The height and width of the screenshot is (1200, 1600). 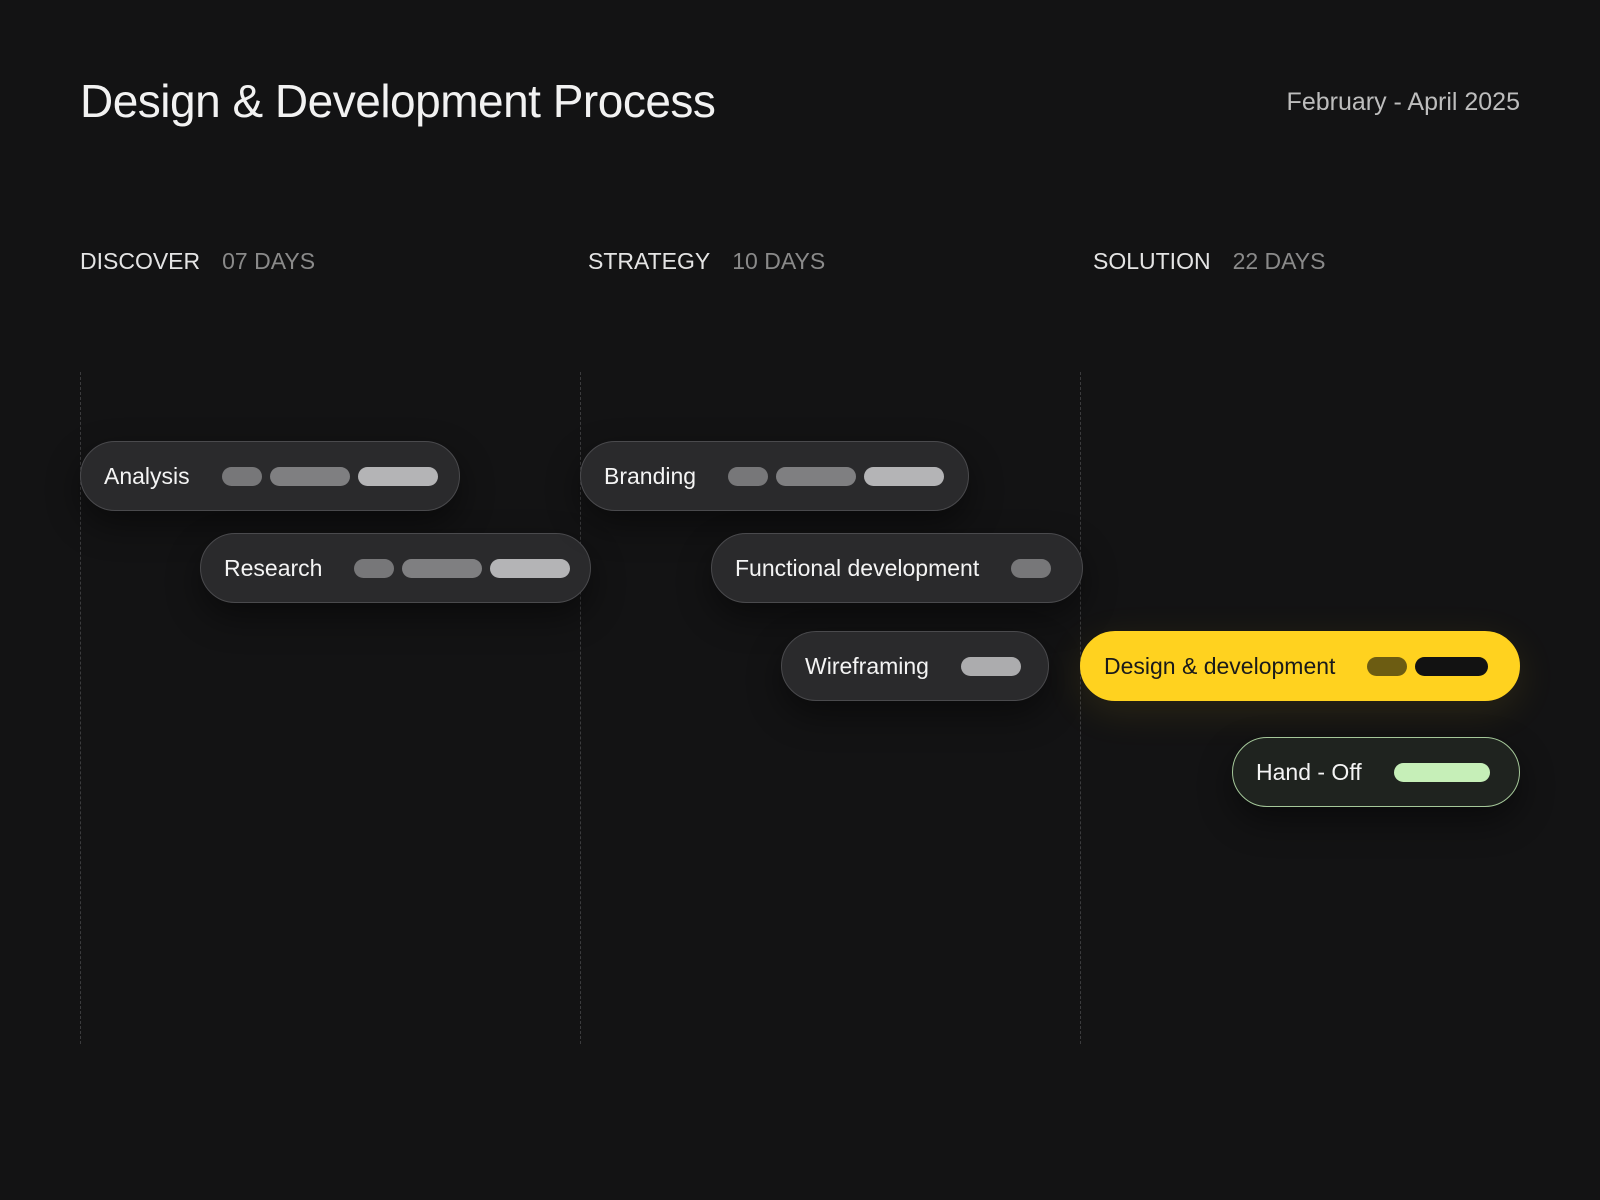 I want to click on task-analysis: Analysis, so click(x=270, y=476).